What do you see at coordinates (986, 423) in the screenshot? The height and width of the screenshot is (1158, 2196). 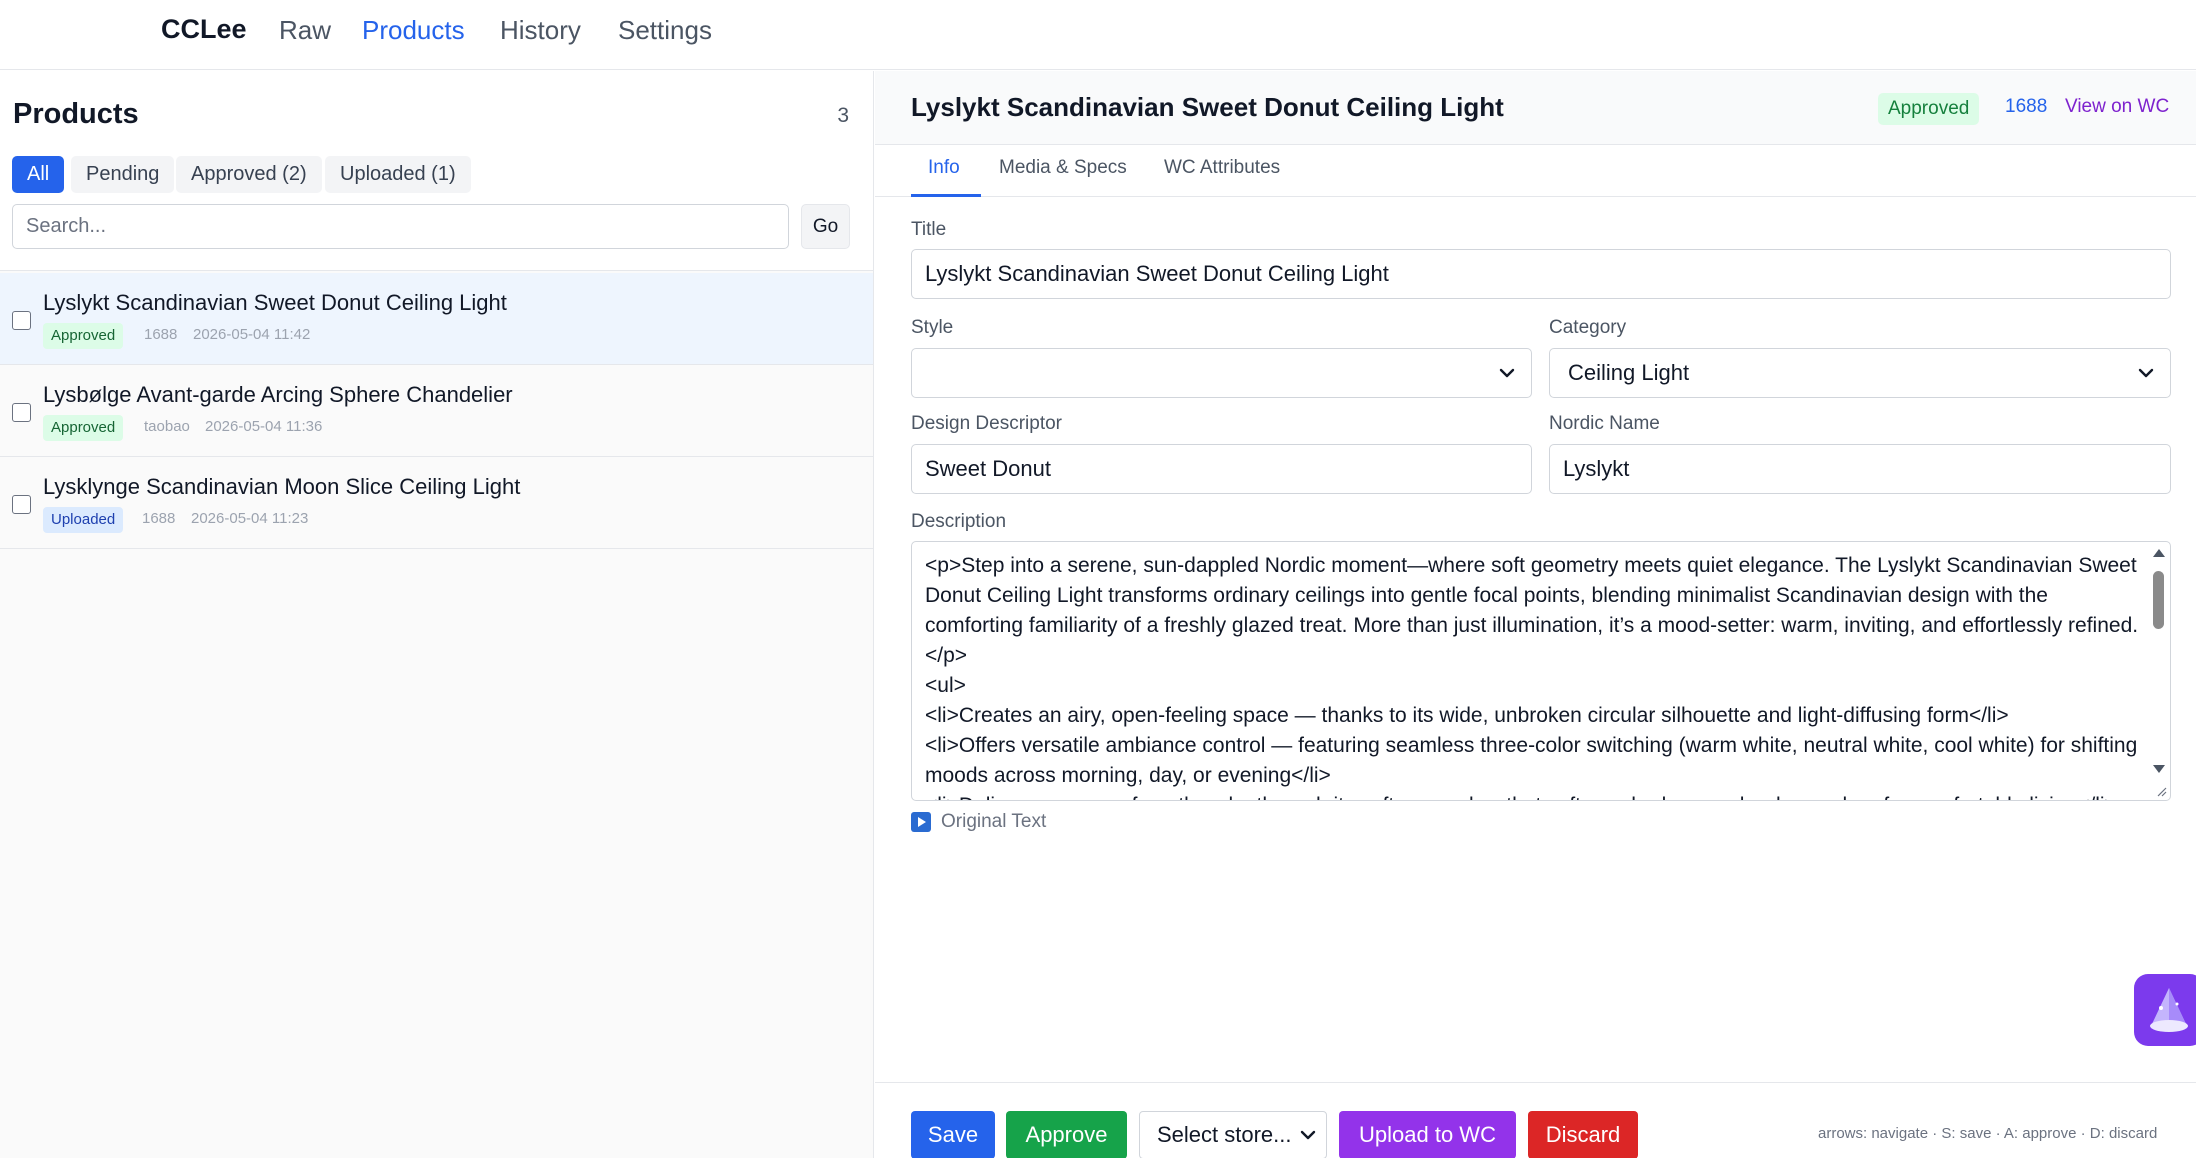 I see `design-descriptor-label: Design Descriptor` at bounding box center [986, 423].